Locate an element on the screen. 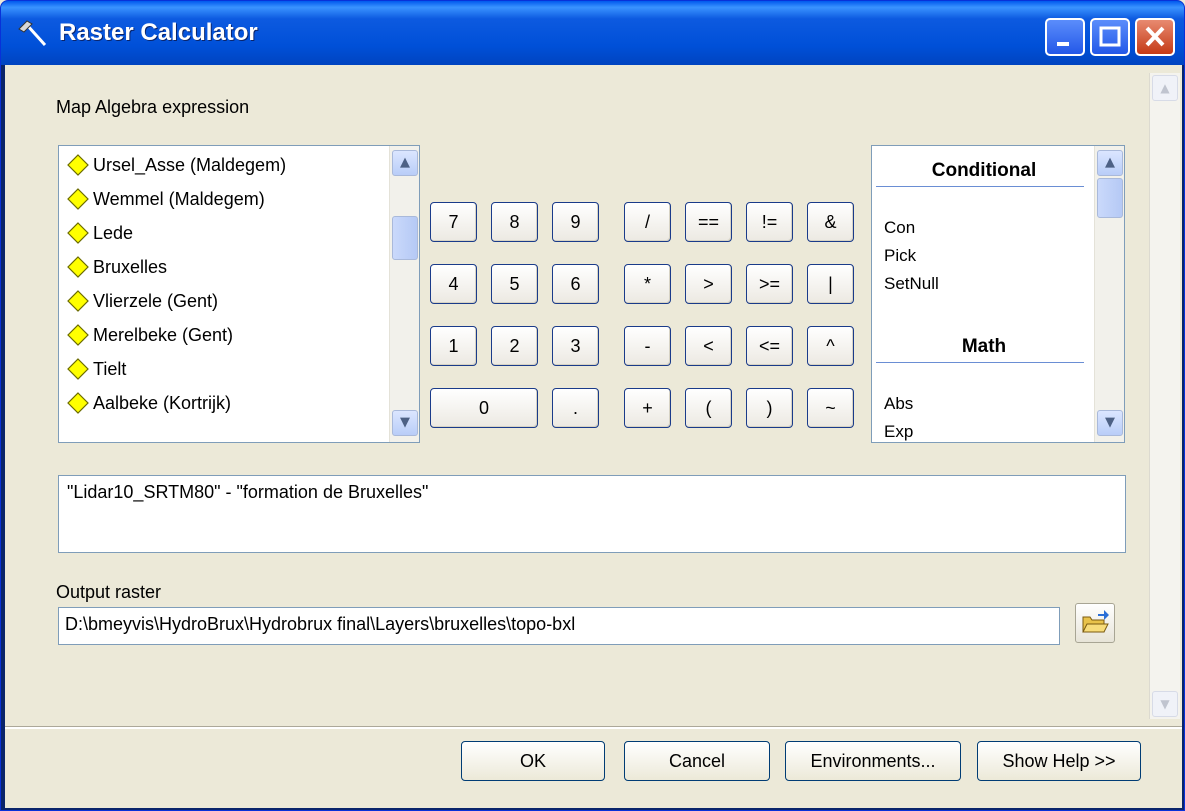 The height and width of the screenshot is (811, 1185). minimize-icon is located at coordinates (1063, 44).